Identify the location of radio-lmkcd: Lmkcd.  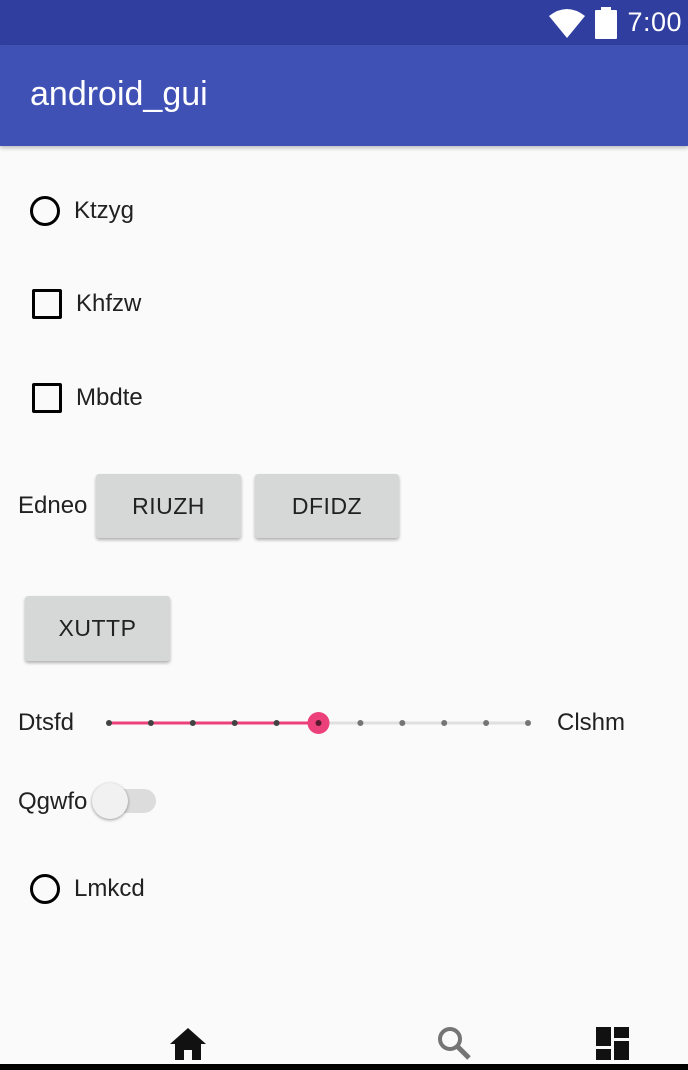
(87, 889).